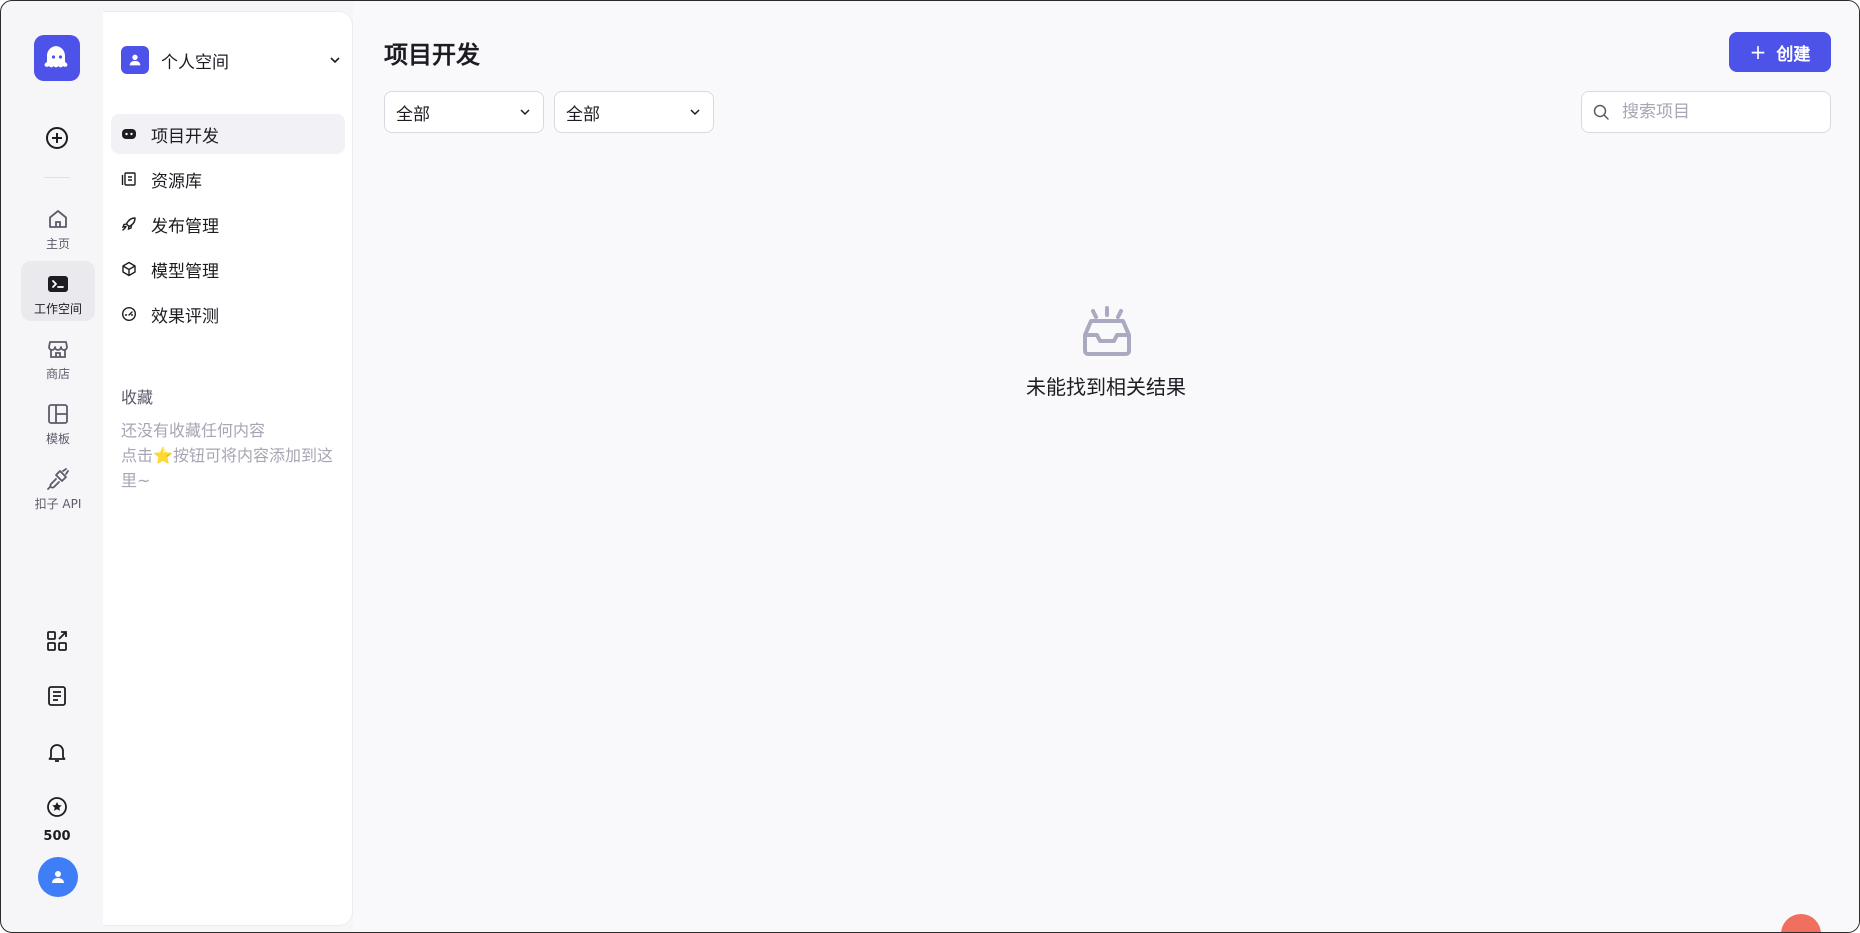  I want to click on nav-item-label: 资源库, so click(176, 181).